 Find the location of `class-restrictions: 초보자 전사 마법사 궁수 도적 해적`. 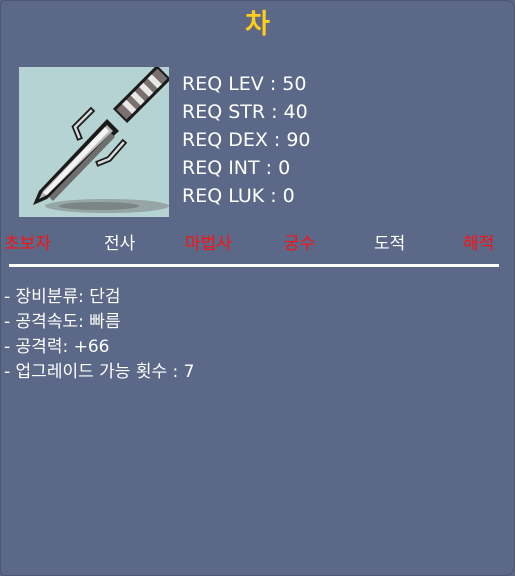

class-restrictions: 초보자 전사 마법사 궁수 도적 해적 is located at coordinates (257, 245).